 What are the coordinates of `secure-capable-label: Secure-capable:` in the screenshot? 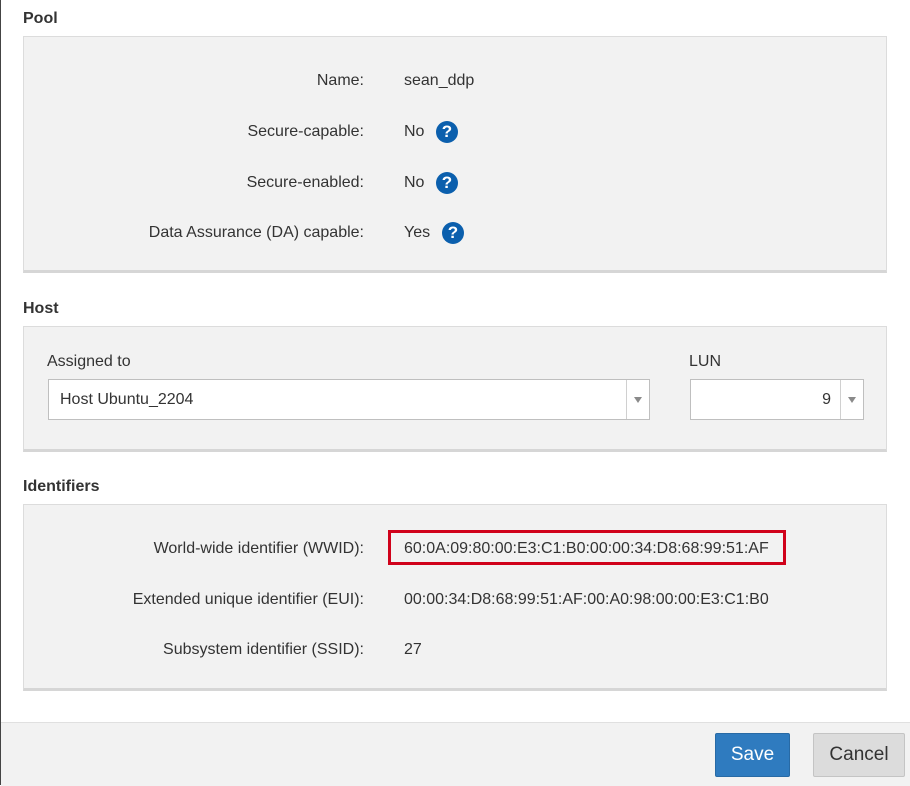 It's located at (305, 131).